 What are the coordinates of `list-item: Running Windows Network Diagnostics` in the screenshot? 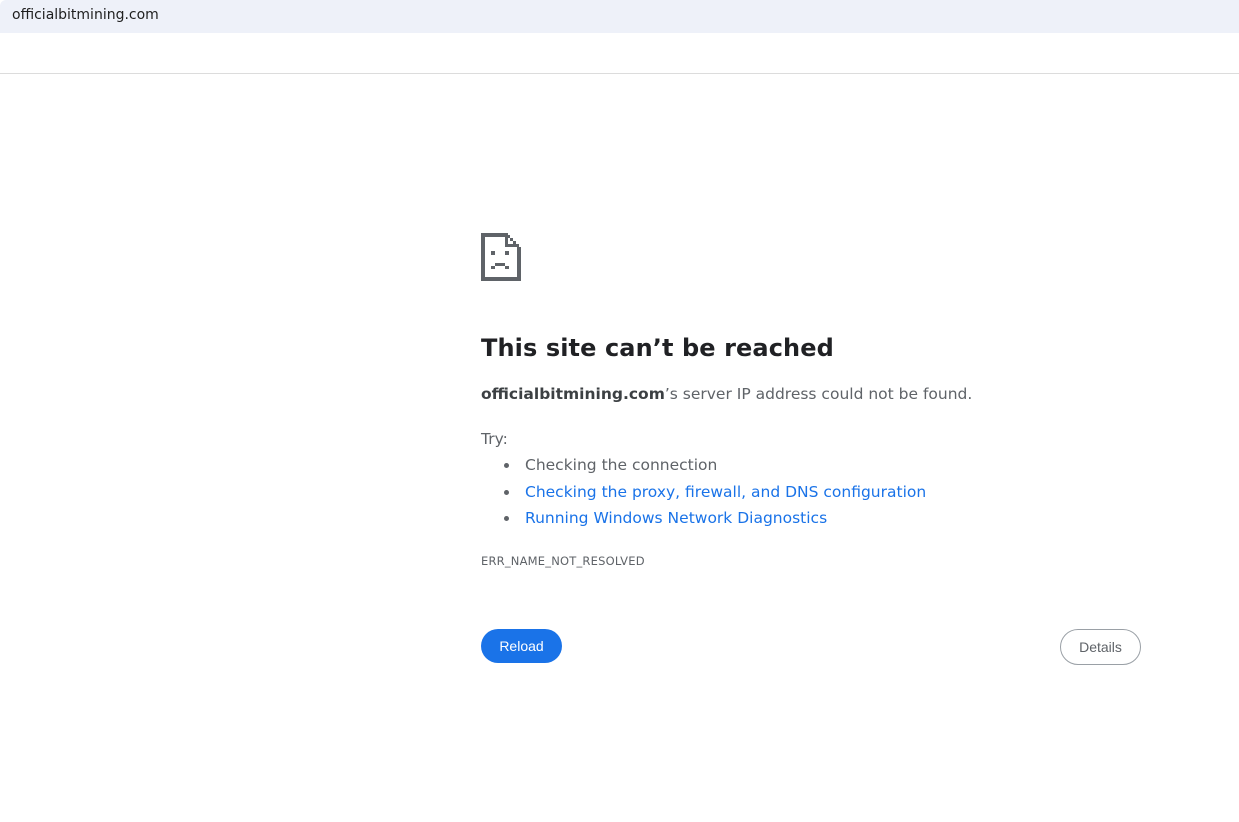 It's located at (703, 519).